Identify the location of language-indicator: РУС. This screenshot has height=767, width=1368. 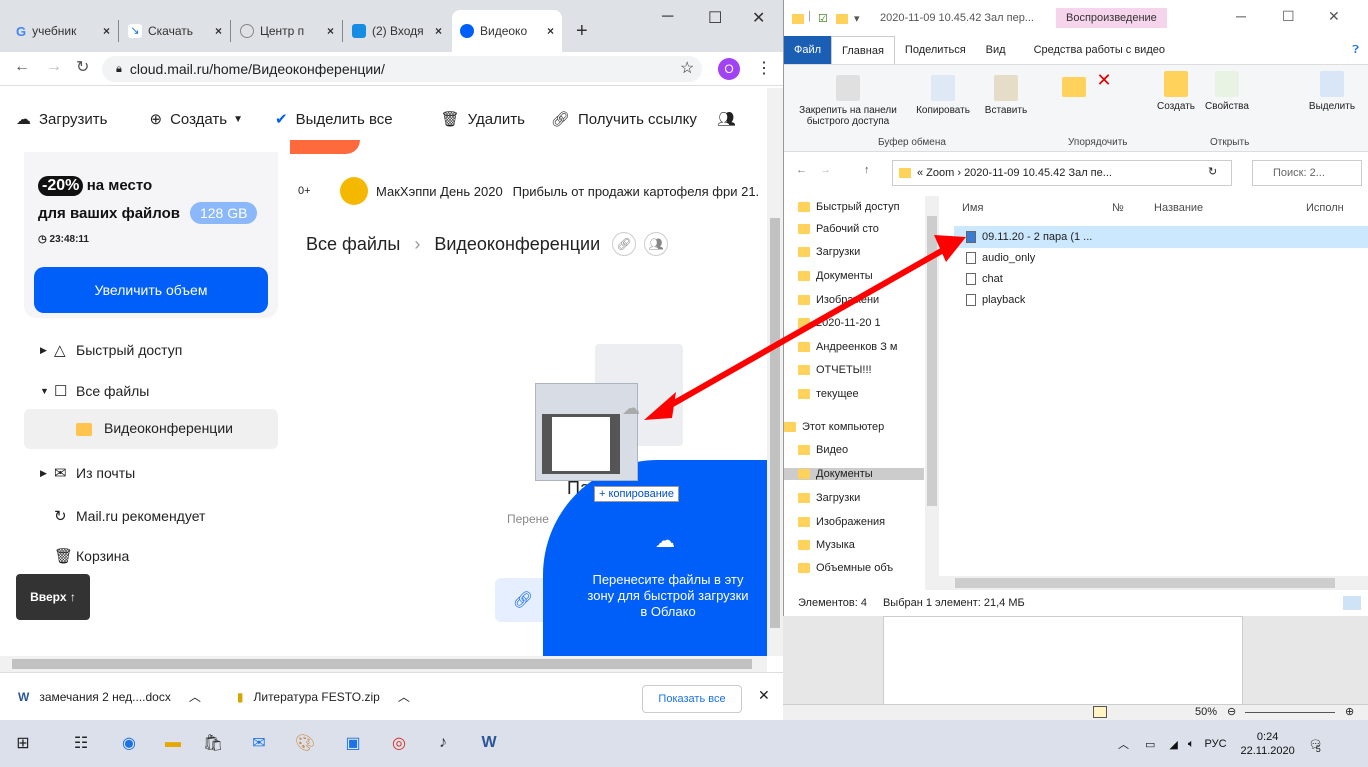
(1215, 744).